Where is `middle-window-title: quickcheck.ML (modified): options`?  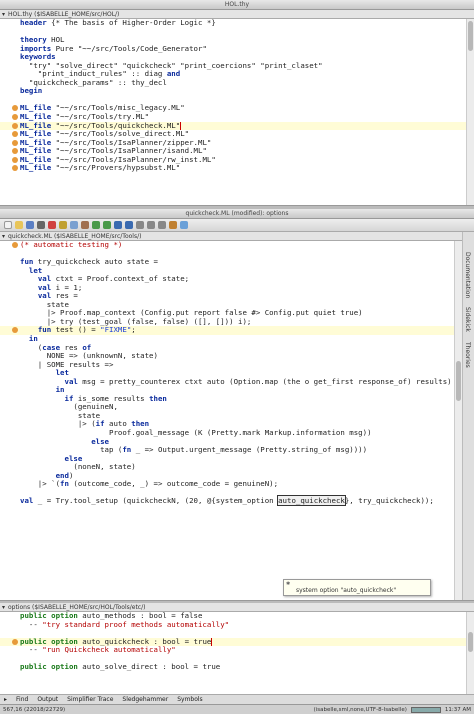
middle-window-title: quickcheck.ML (modified): options is located at coordinates (237, 213).